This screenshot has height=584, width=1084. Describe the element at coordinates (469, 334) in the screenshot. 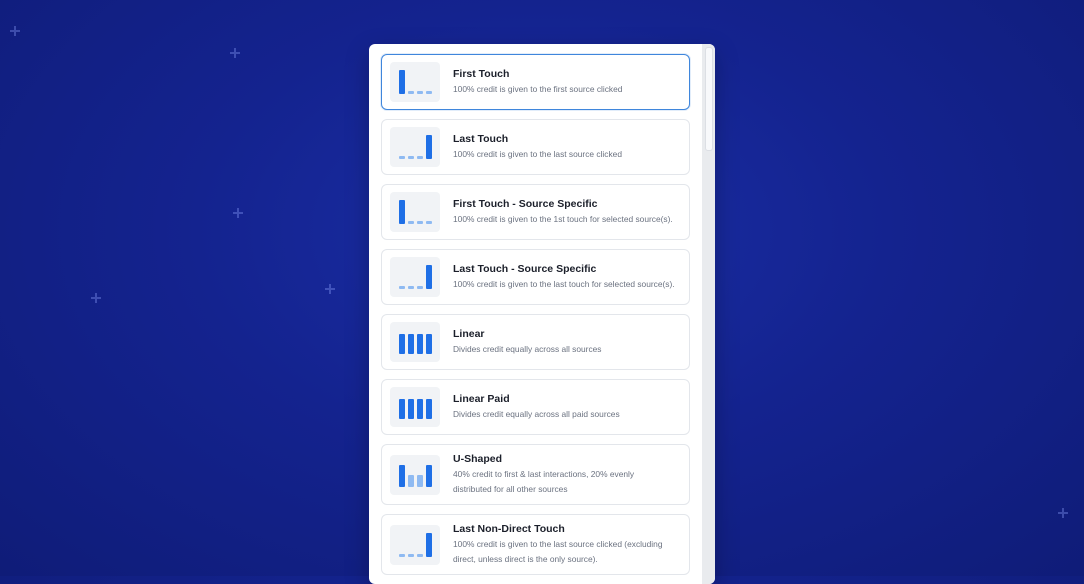

I see `model-title: Linear` at that location.